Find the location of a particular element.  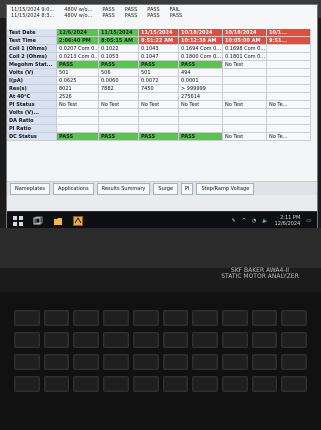

network-icon: ◔ is located at coordinates (254, 221).